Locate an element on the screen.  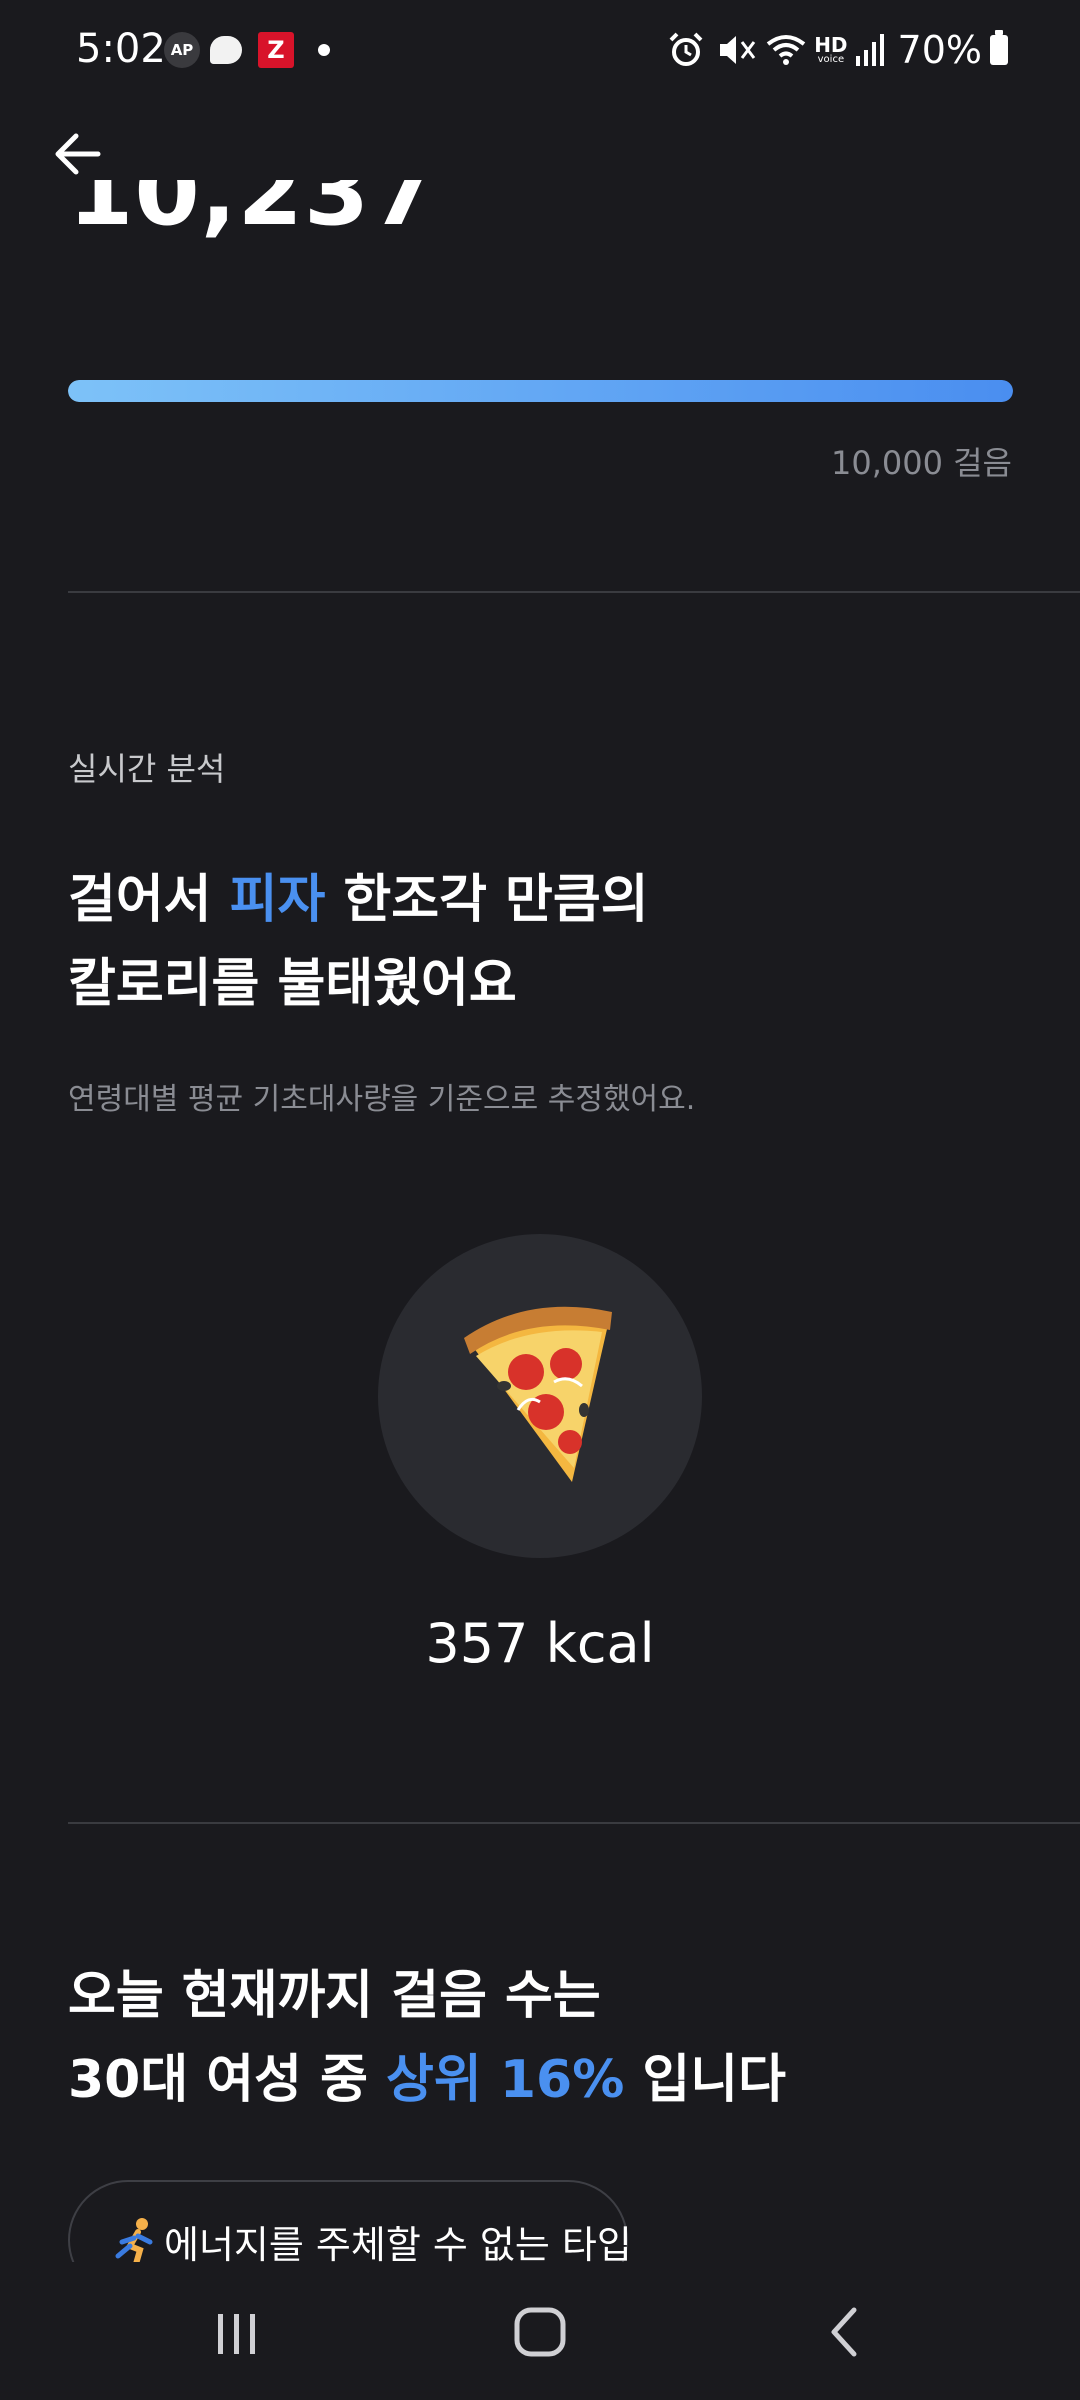
signal-icon is located at coordinates (869, 50).